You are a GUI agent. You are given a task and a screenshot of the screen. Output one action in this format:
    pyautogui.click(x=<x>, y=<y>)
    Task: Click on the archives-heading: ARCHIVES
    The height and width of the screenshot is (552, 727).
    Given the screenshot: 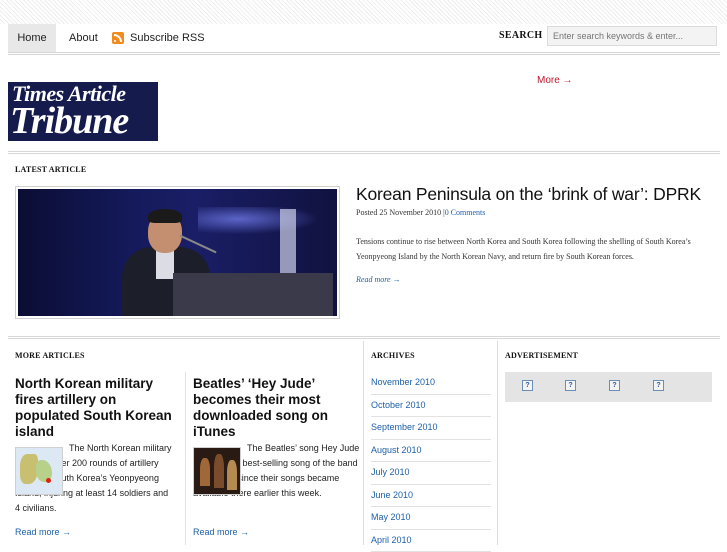 What is the action you would take?
    pyautogui.click(x=393, y=355)
    